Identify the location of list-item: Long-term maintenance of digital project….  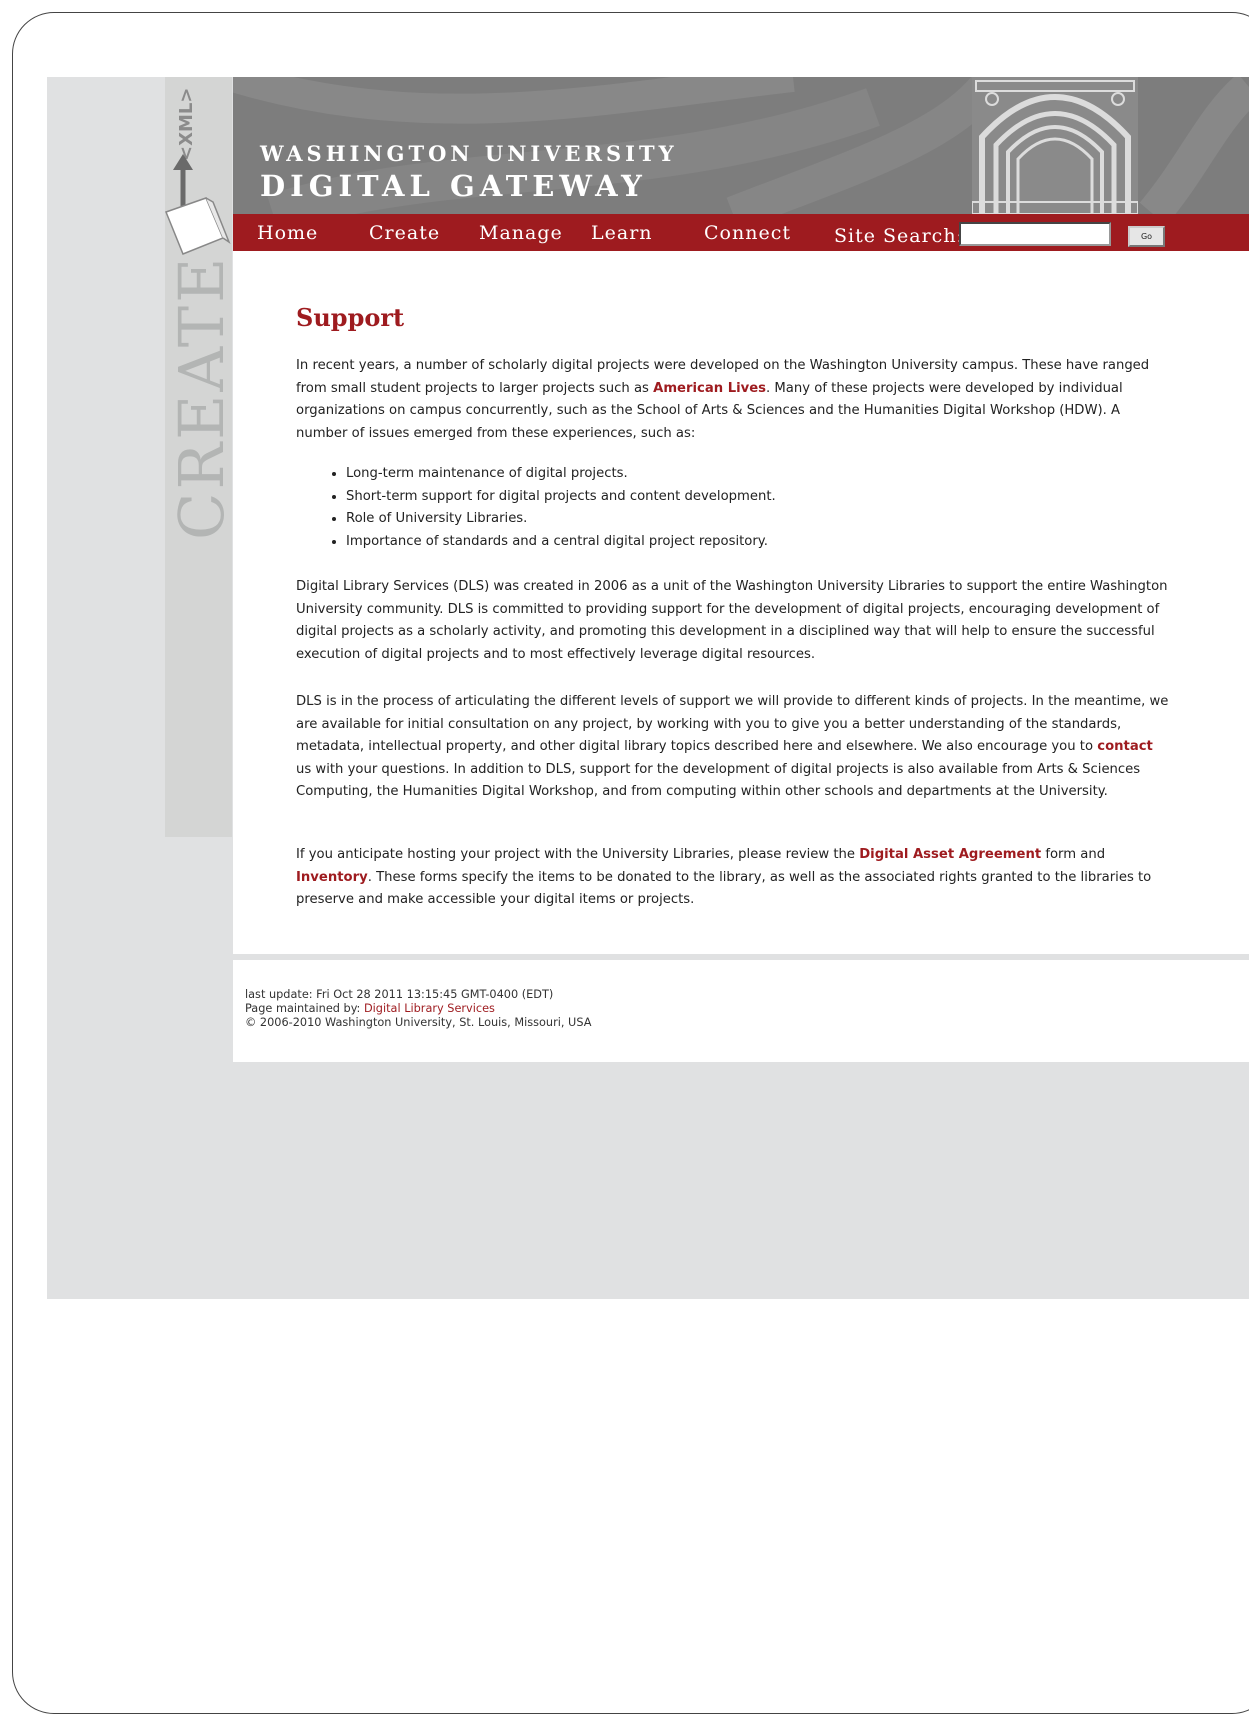
(756, 474).